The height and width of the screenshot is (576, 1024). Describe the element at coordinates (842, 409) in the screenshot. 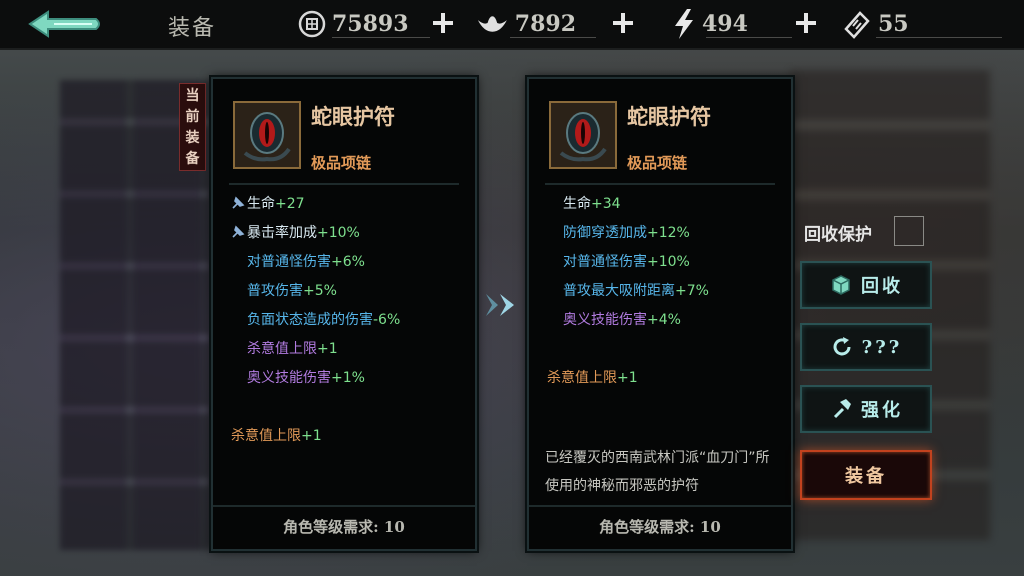

I see `hammer-icon` at that location.